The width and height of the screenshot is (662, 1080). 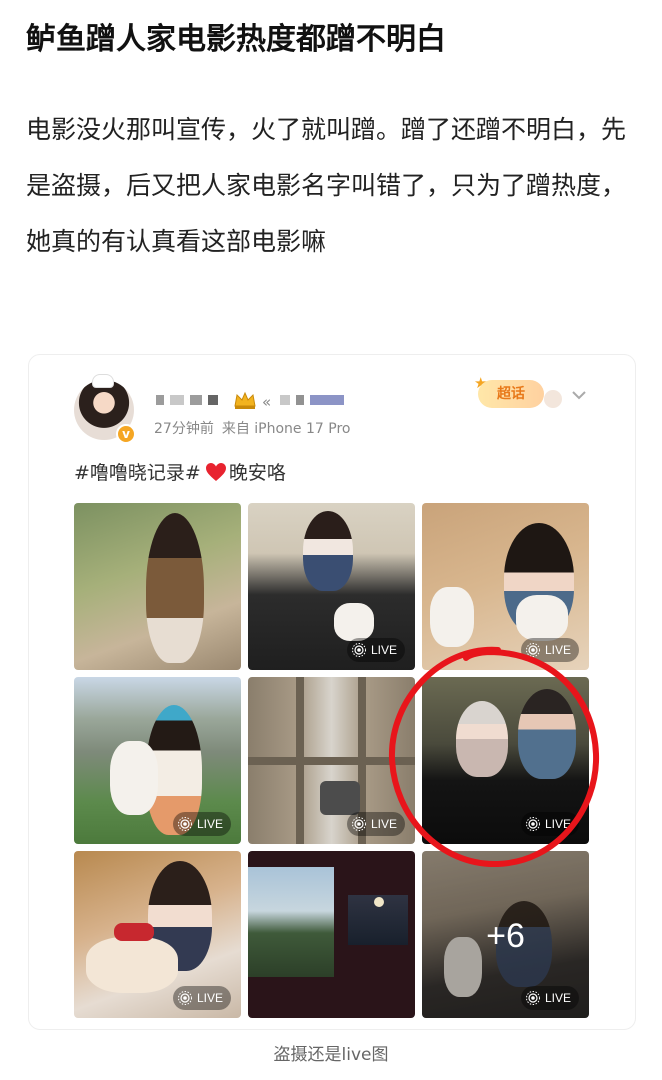 I want to click on grid-image-6: LIVE, so click(x=505, y=760).